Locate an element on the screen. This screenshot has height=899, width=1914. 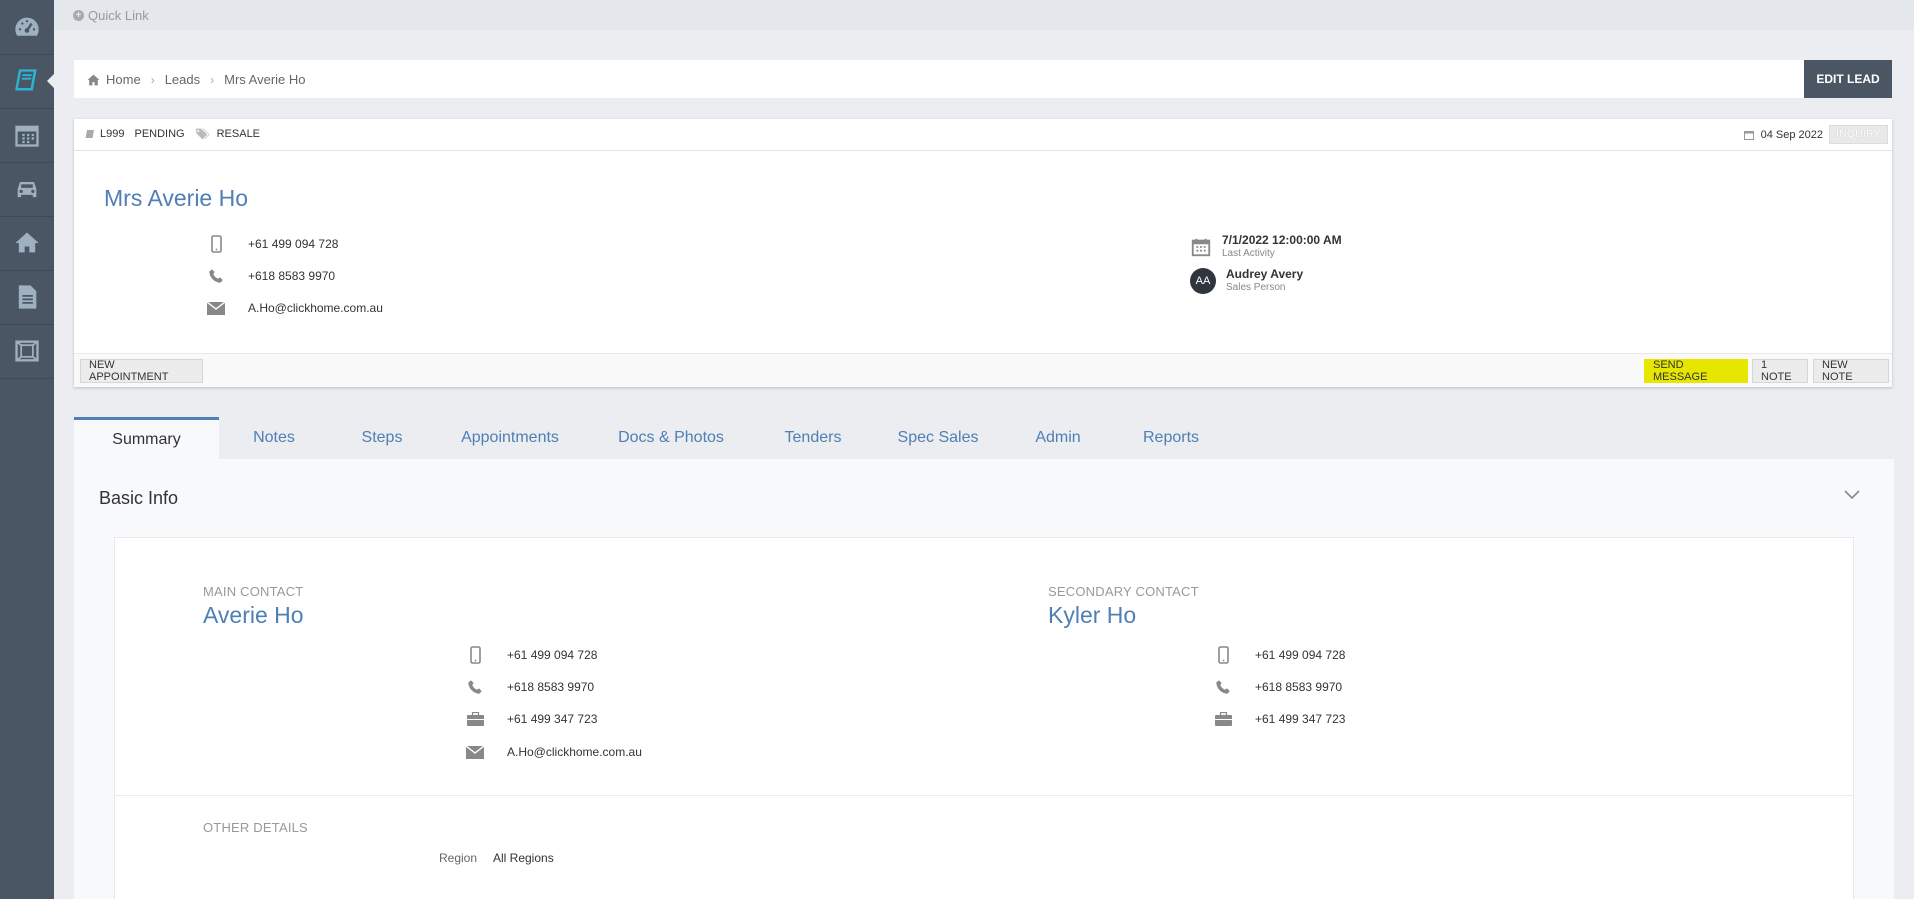
edit-lead-button: EDIT LEAD is located at coordinates (1848, 79).